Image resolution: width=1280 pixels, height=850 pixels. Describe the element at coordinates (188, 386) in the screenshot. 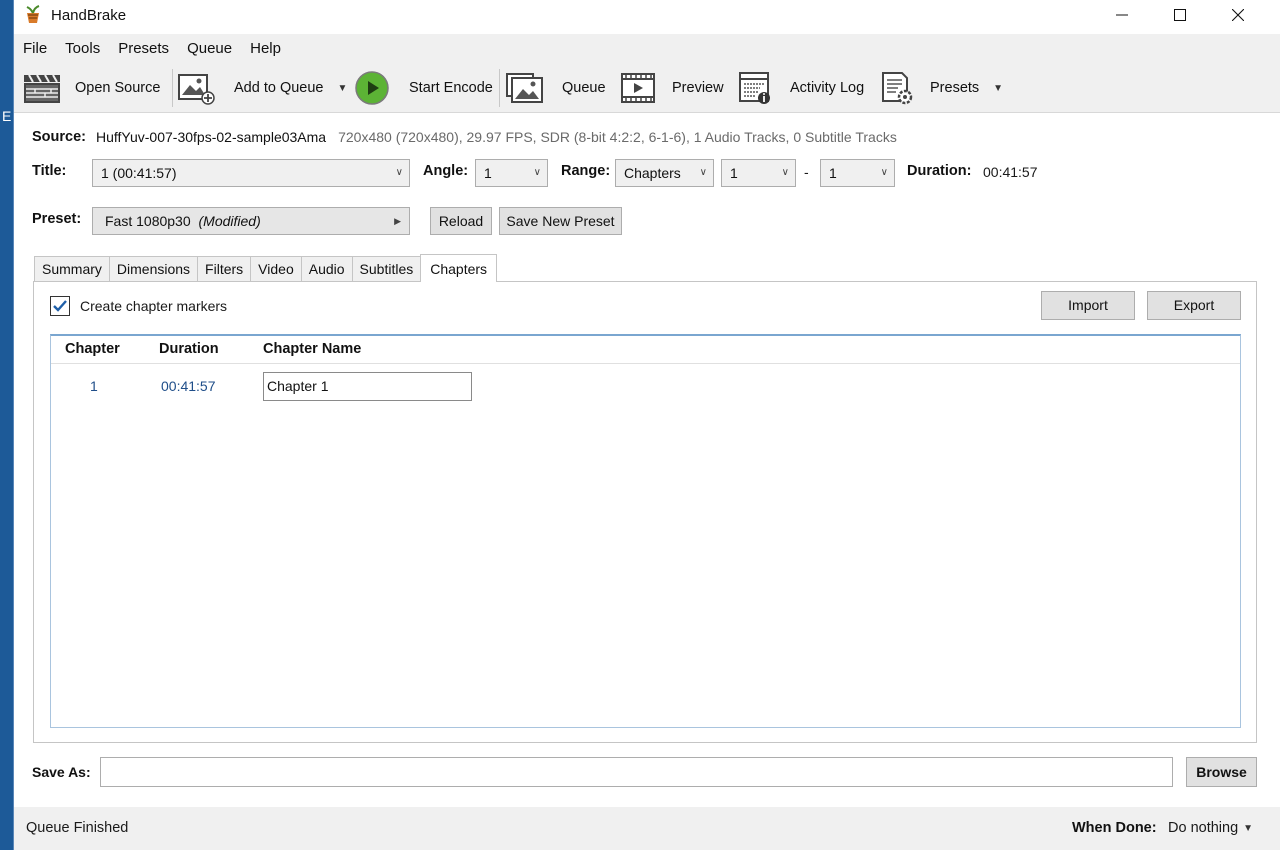

I see `chapter-duration: 00:41:57` at that location.